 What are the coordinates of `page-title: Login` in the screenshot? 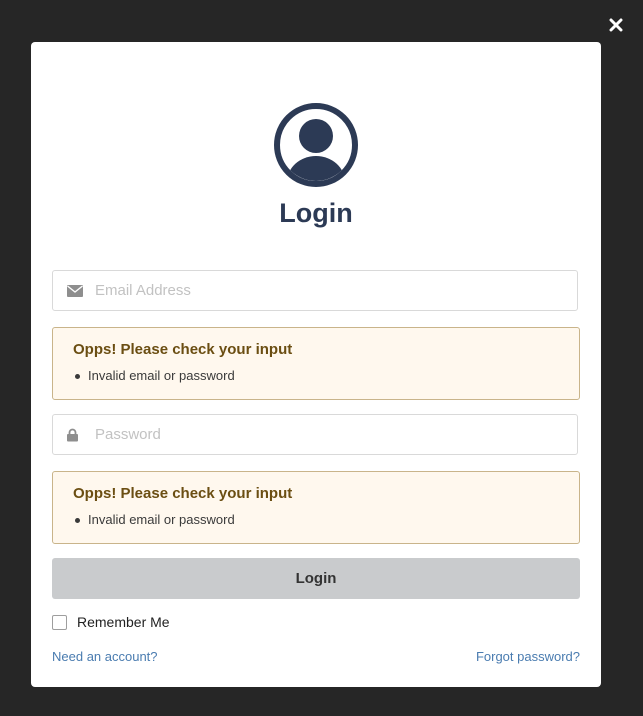 It's located at (316, 213).